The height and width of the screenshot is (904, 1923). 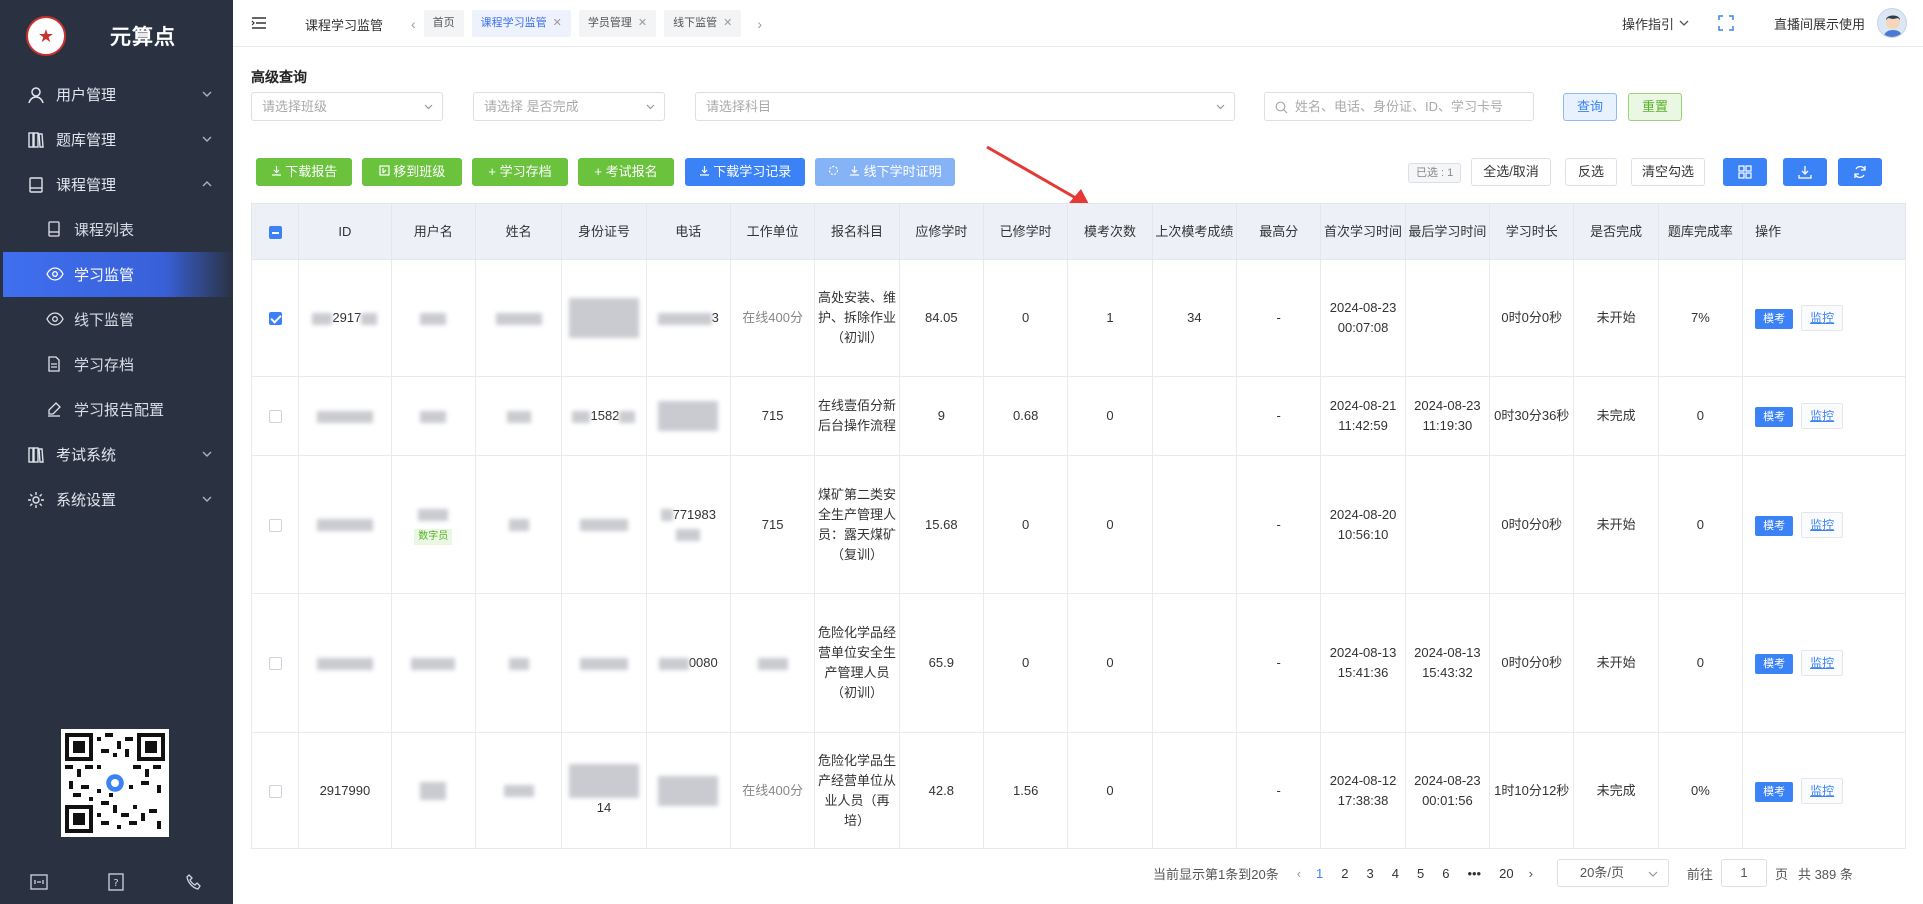 I want to click on cell-mock-count: 0, so click(x=1110, y=416).